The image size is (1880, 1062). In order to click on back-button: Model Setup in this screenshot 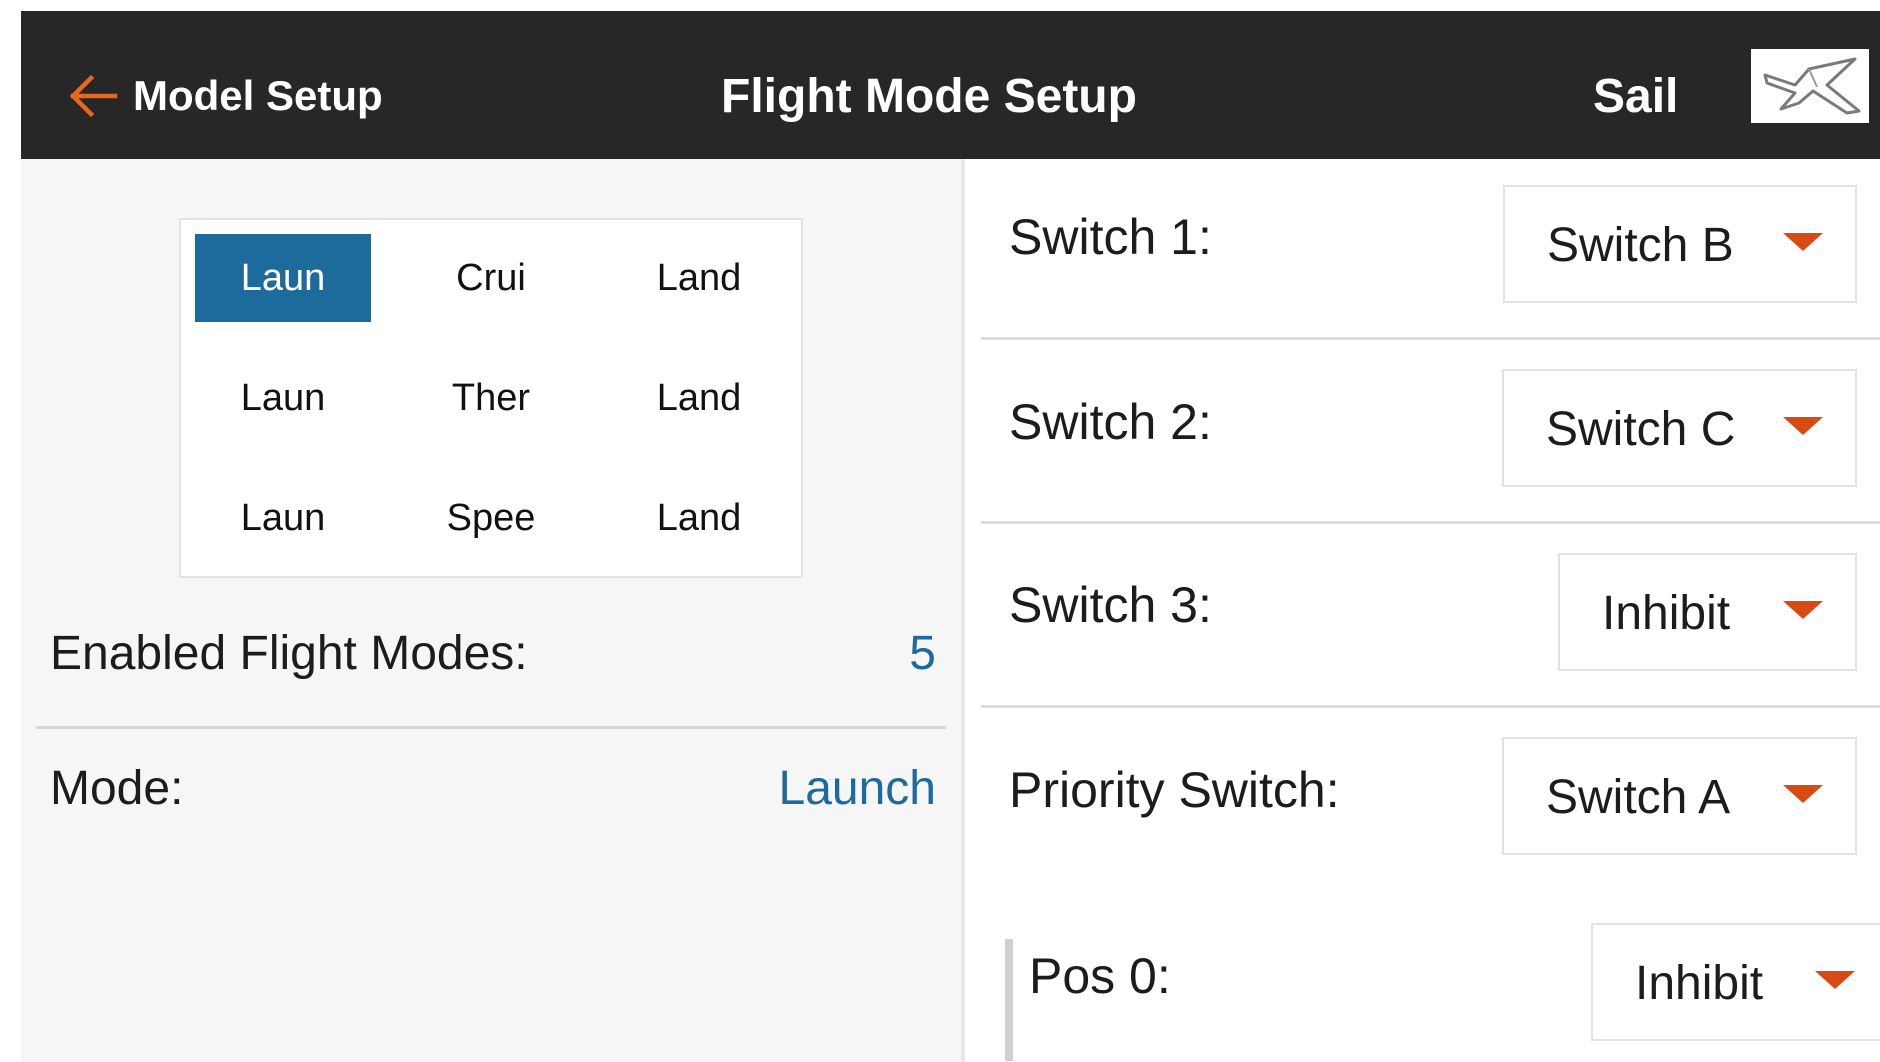, I will do `click(226, 96)`.